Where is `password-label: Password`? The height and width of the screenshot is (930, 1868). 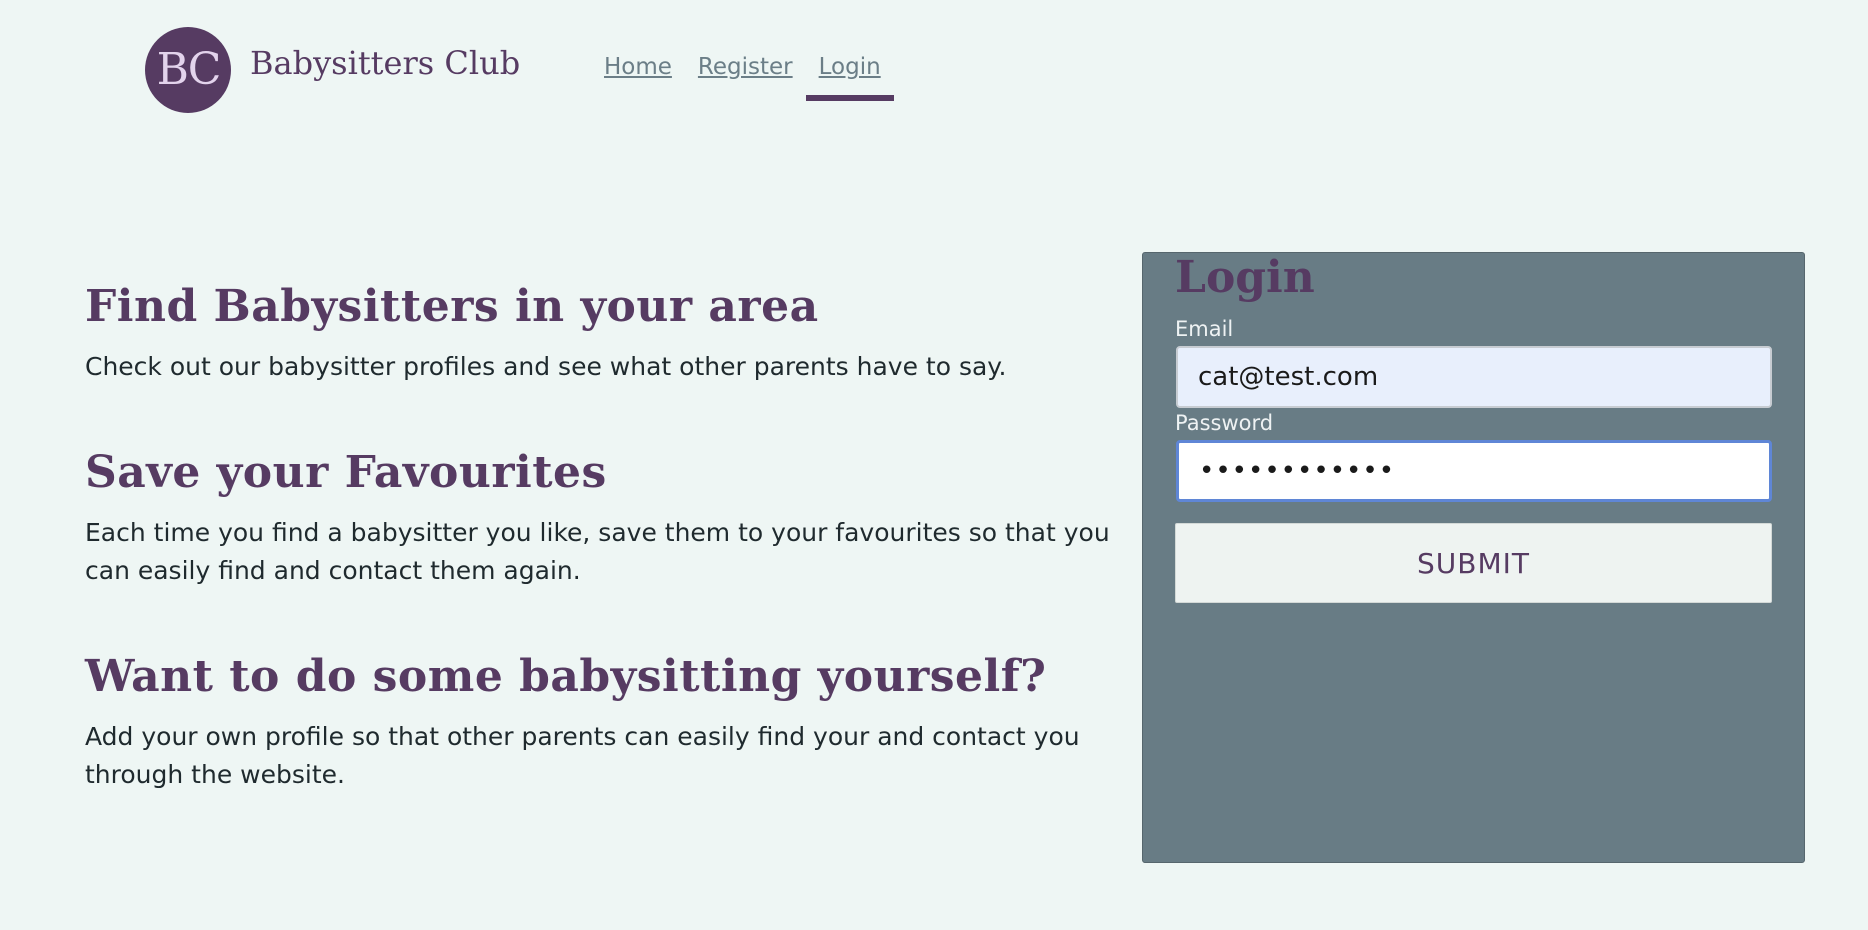 password-label: Password is located at coordinates (1224, 423).